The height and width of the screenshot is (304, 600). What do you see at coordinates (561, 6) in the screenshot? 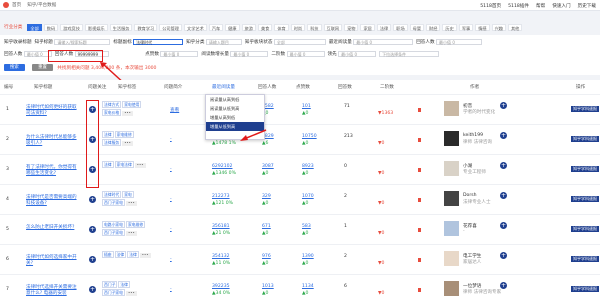
I see `nav-link-start: 快速入门` at bounding box center [561, 6].